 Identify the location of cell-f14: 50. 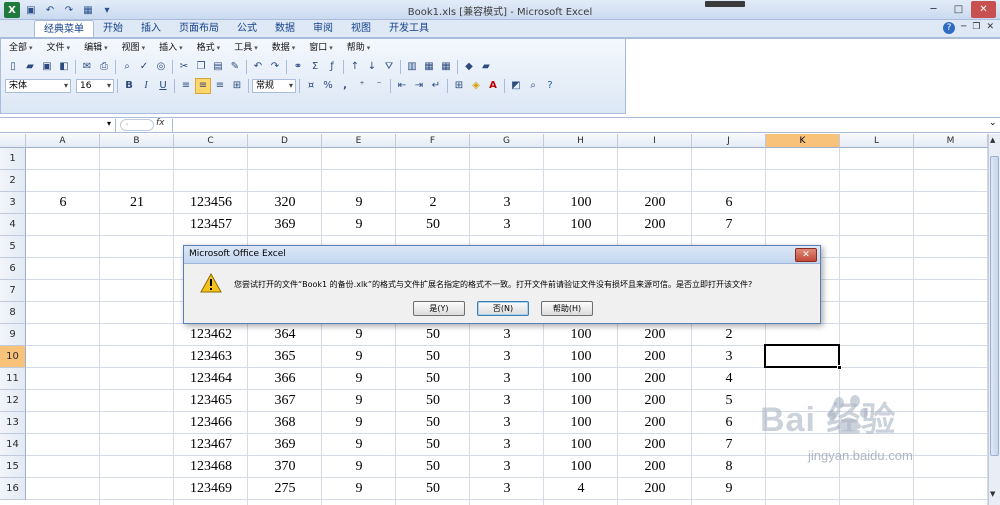
(433, 445).